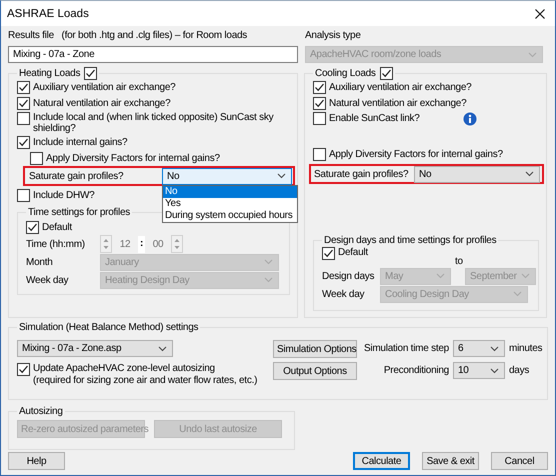 The width and height of the screenshot is (556, 476). What do you see at coordinates (458, 261) in the screenshot?
I see `field-label: to` at bounding box center [458, 261].